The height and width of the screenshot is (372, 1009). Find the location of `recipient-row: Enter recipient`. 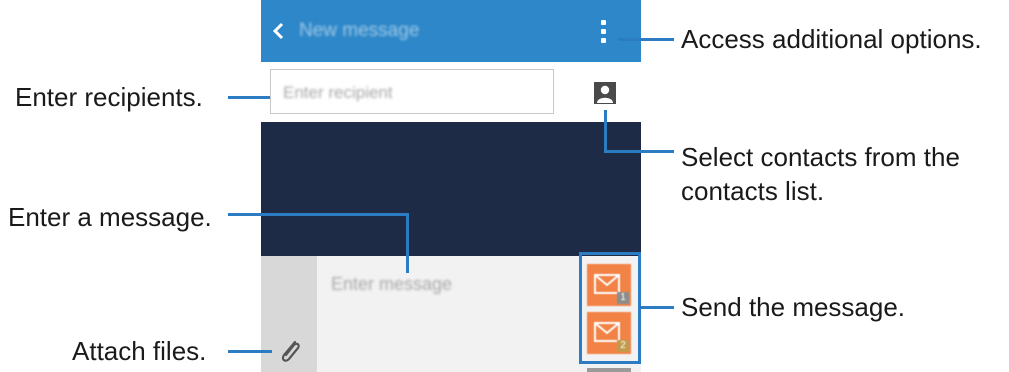

recipient-row: Enter recipient is located at coordinates (451, 92).